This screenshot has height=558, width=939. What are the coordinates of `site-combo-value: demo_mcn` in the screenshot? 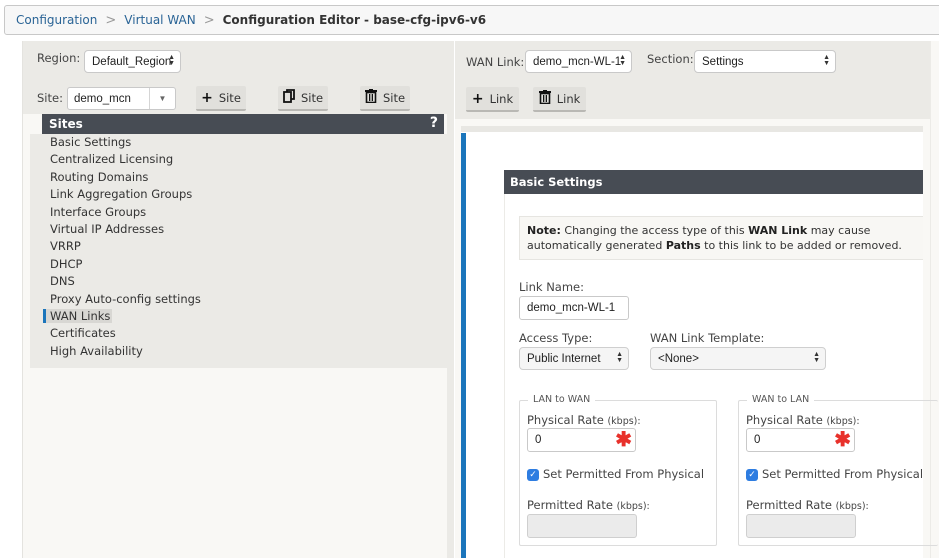 It's located at (102, 98).